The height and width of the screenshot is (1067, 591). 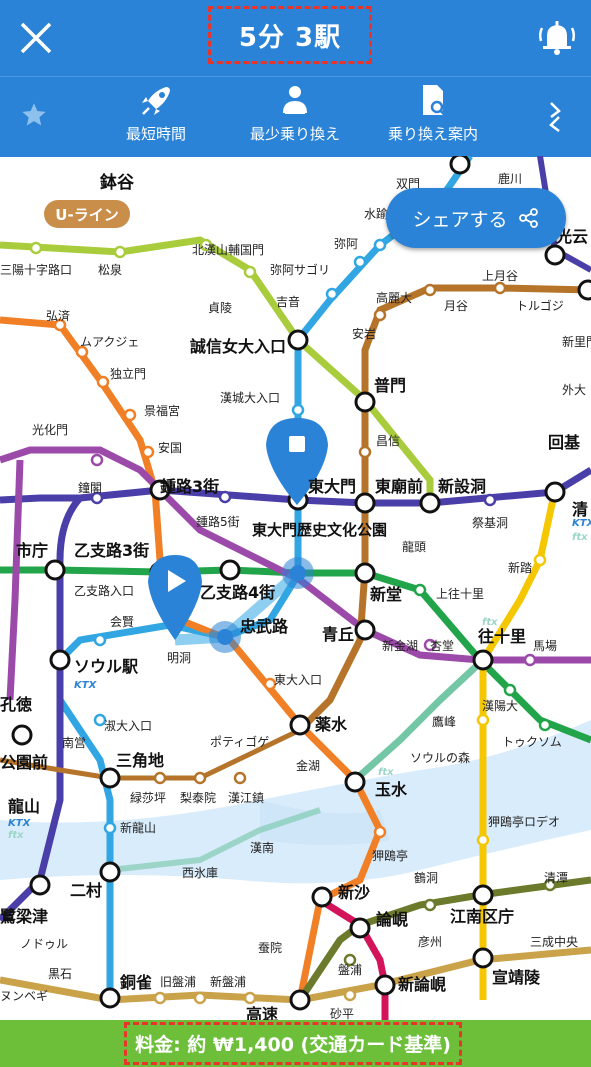 What do you see at coordinates (106, 666) in the screenshot?
I see `station-label: ソウル駅` at bounding box center [106, 666].